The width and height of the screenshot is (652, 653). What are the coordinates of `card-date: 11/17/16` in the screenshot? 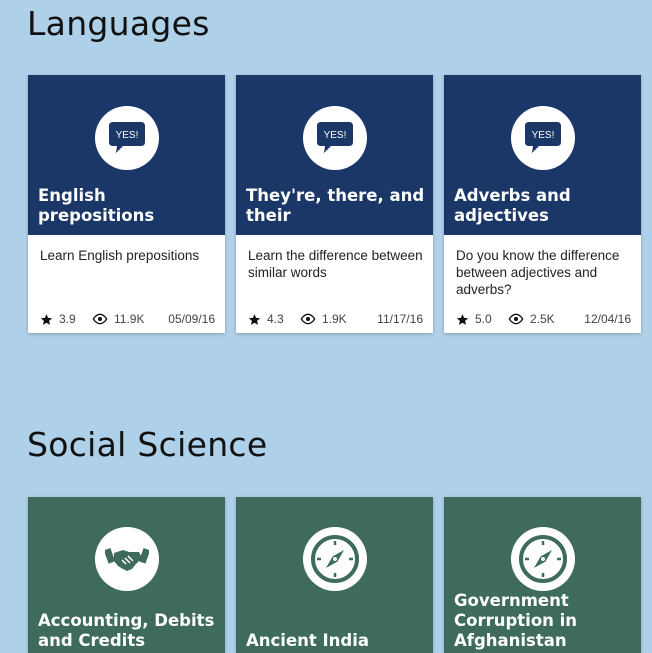 It's located at (400, 319).